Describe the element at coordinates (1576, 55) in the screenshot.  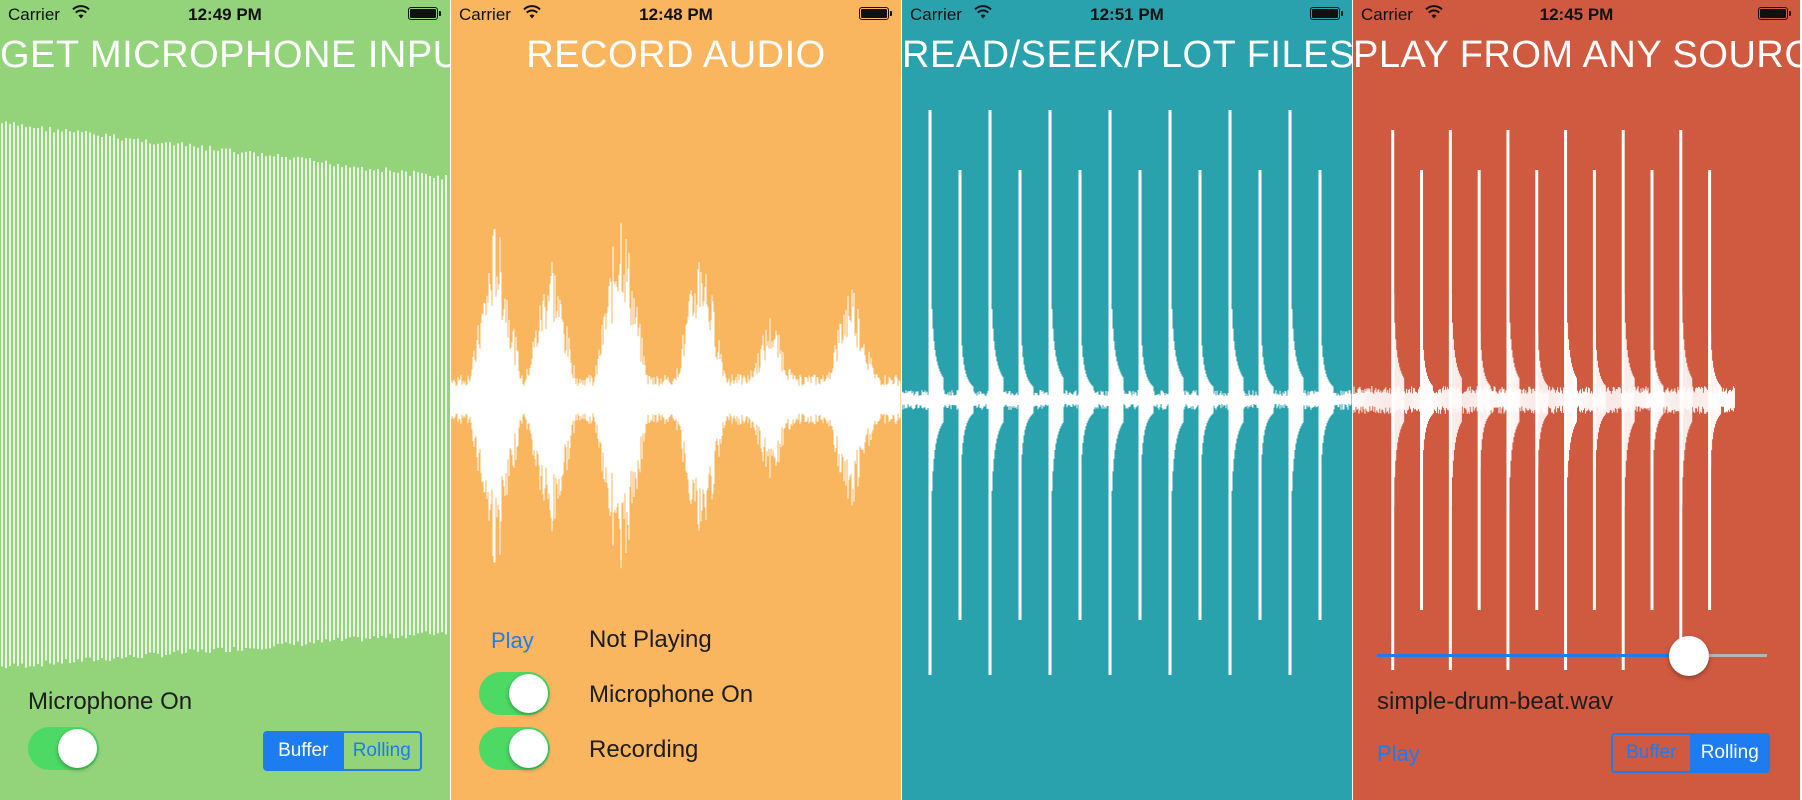
I see `page-title: PLAY FROM ANY SOURCE` at that location.